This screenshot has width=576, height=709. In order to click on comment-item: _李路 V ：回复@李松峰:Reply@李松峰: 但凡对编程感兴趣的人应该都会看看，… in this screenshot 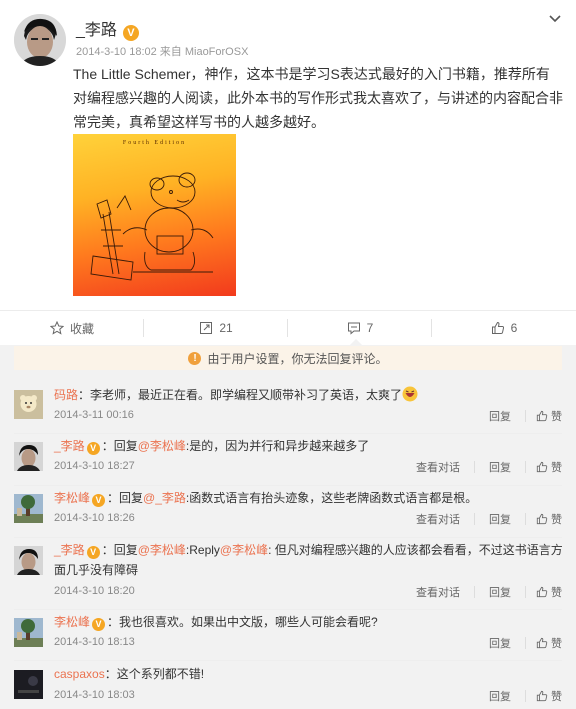, I will do `click(288, 574)`.